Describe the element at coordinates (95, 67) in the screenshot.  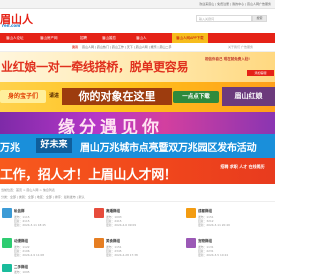
I see `banner-headline: 业红娘一对一牵线搭桥，脱单更容易` at that location.